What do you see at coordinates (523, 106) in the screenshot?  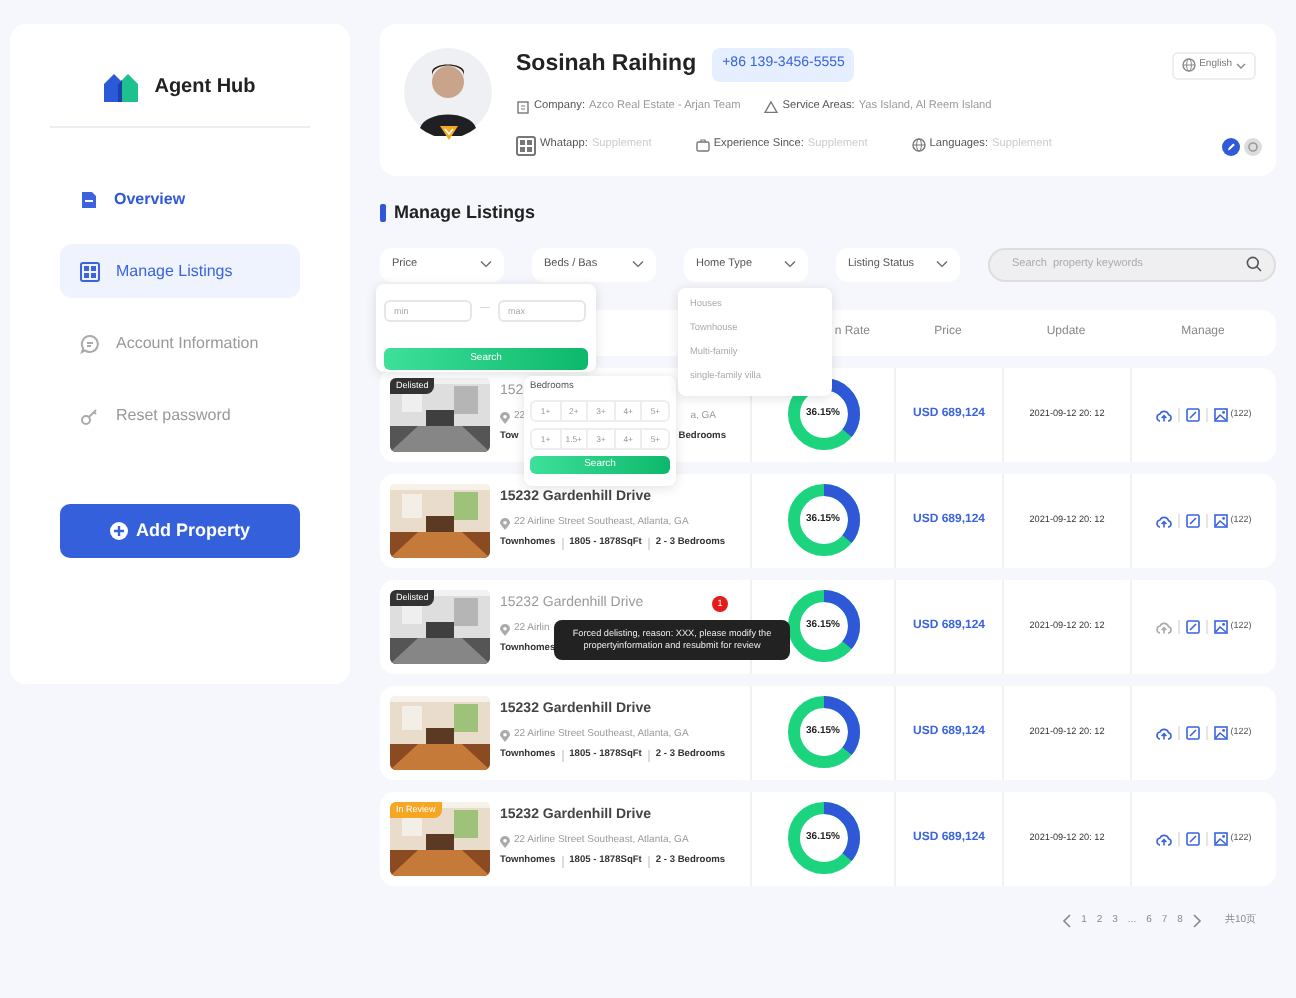 I see `building-icon` at bounding box center [523, 106].